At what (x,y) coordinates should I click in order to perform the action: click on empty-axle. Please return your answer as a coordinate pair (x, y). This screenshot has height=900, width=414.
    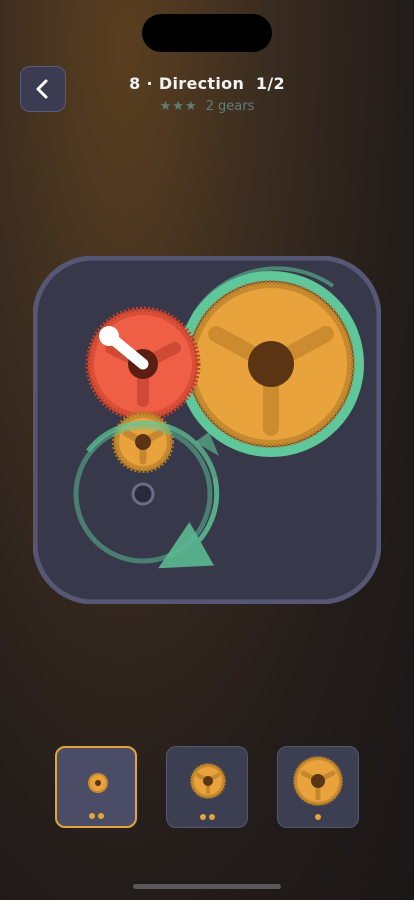
    Looking at the image, I should click on (143, 494).